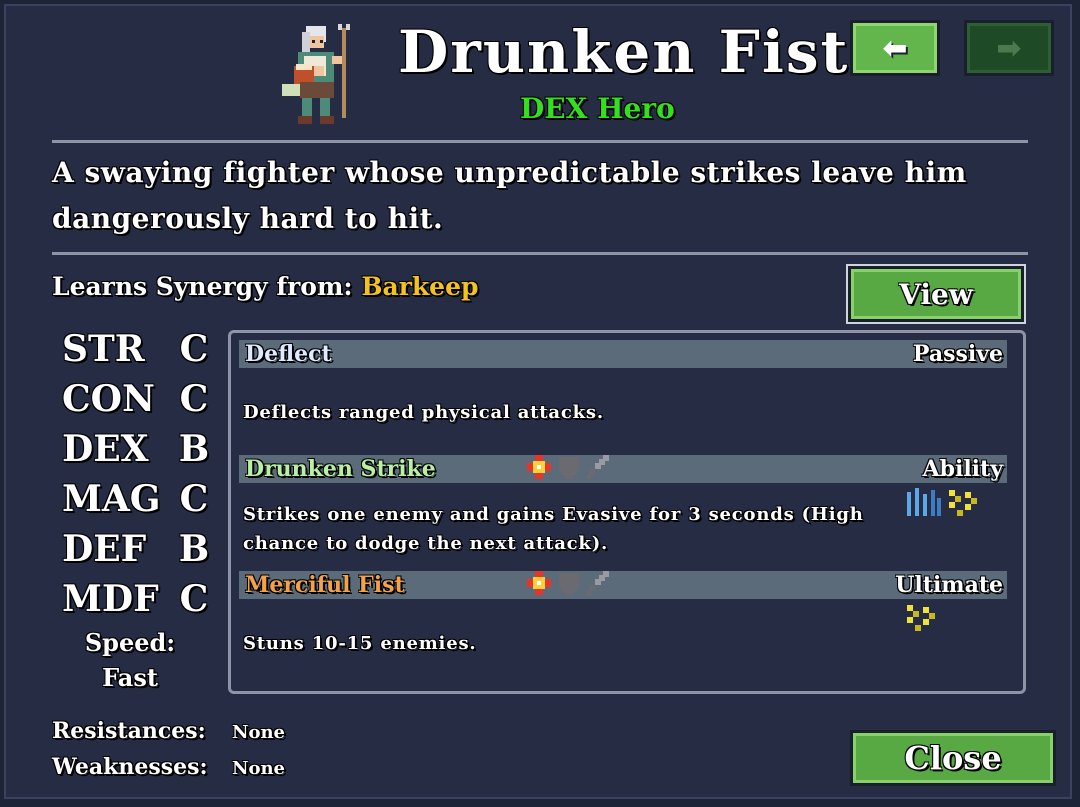 The width and height of the screenshot is (1080, 807). What do you see at coordinates (103, 349) in the screenshot?
I see `stat-name: STR` at bounding box center [103, 349].